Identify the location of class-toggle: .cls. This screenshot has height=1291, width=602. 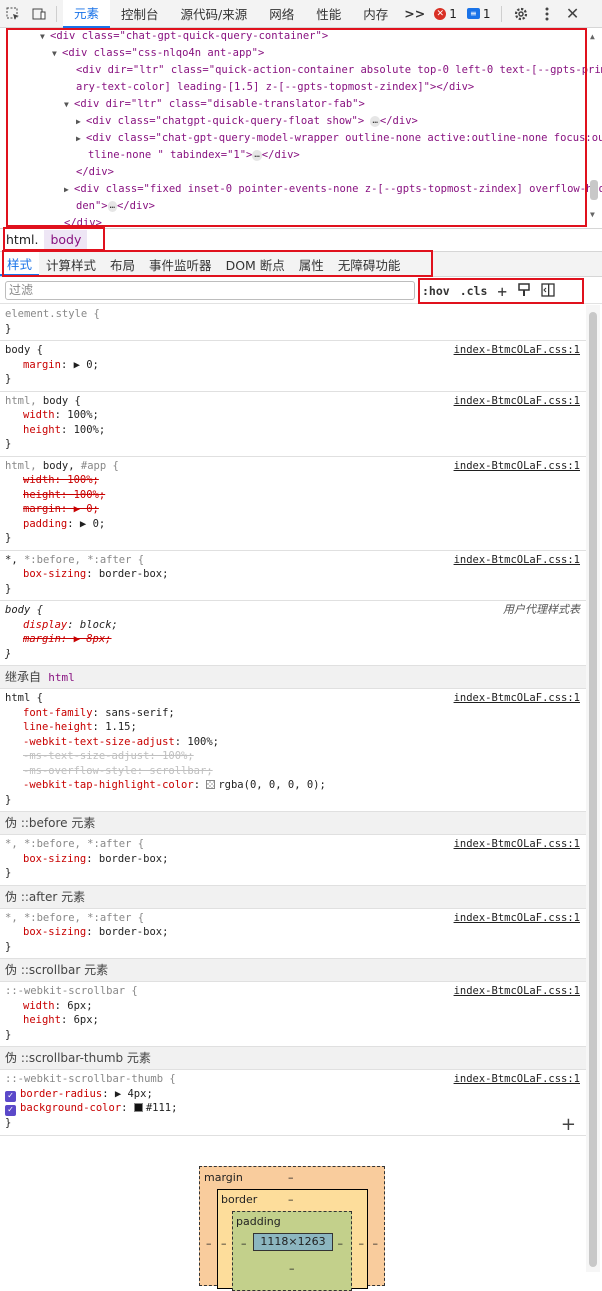
(474, 291).